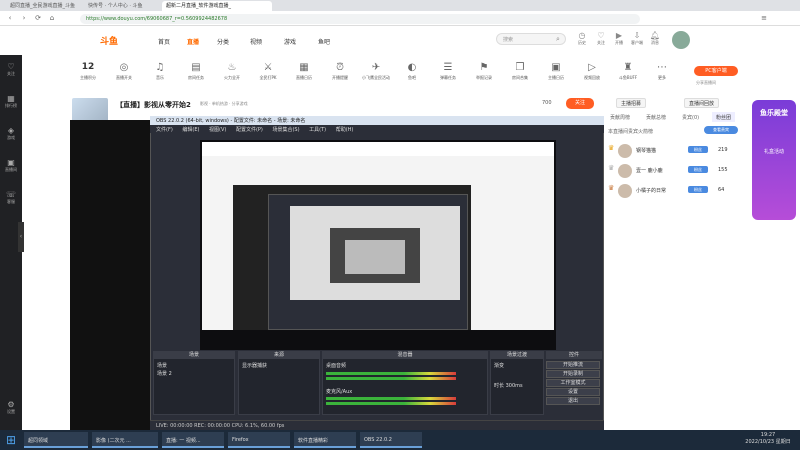 The image size is (800, 450). I want to click on replay-icon: ▷, so click(592, 67).